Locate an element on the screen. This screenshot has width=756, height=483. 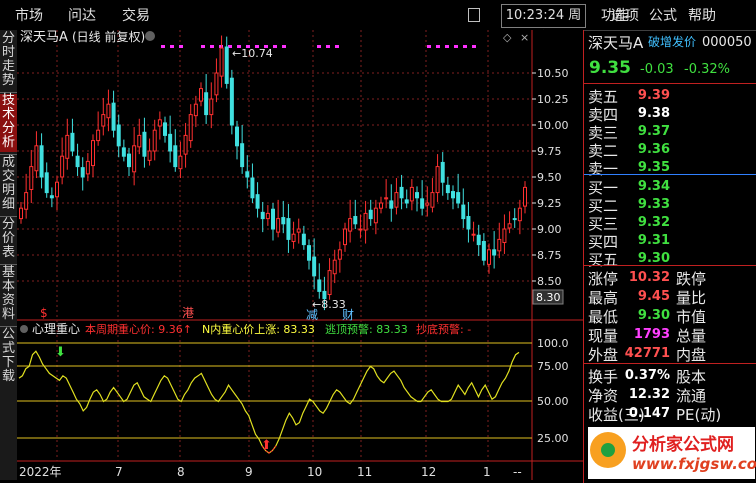
event-marker-hk: 港 is located at coordinates (188, 313).